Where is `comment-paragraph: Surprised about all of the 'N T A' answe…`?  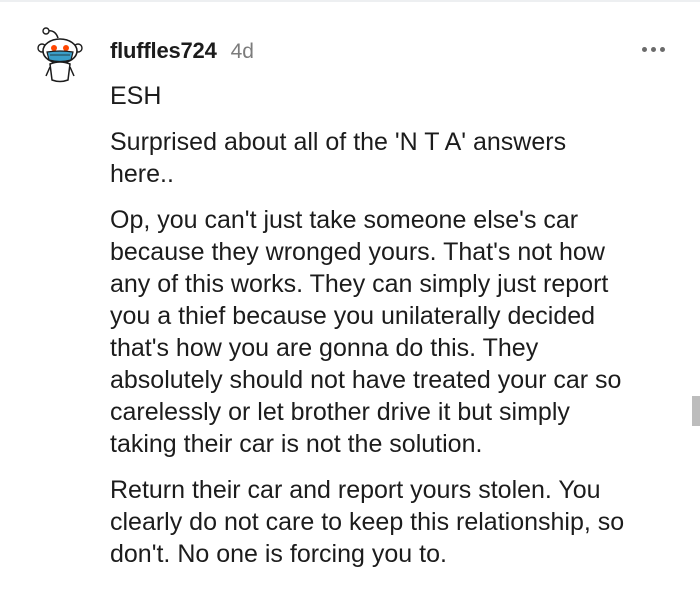
comment-paragraph: Surprised about all of the 'N T A' answe… is located at coordinates (338, 158).